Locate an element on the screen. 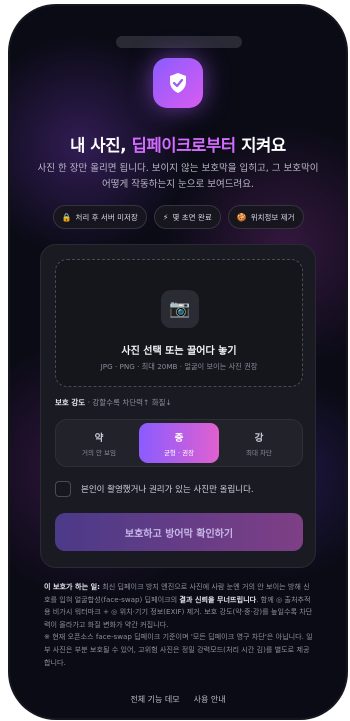  title-accent: 딥페이크로부터 is located at coordinates (183, 145).